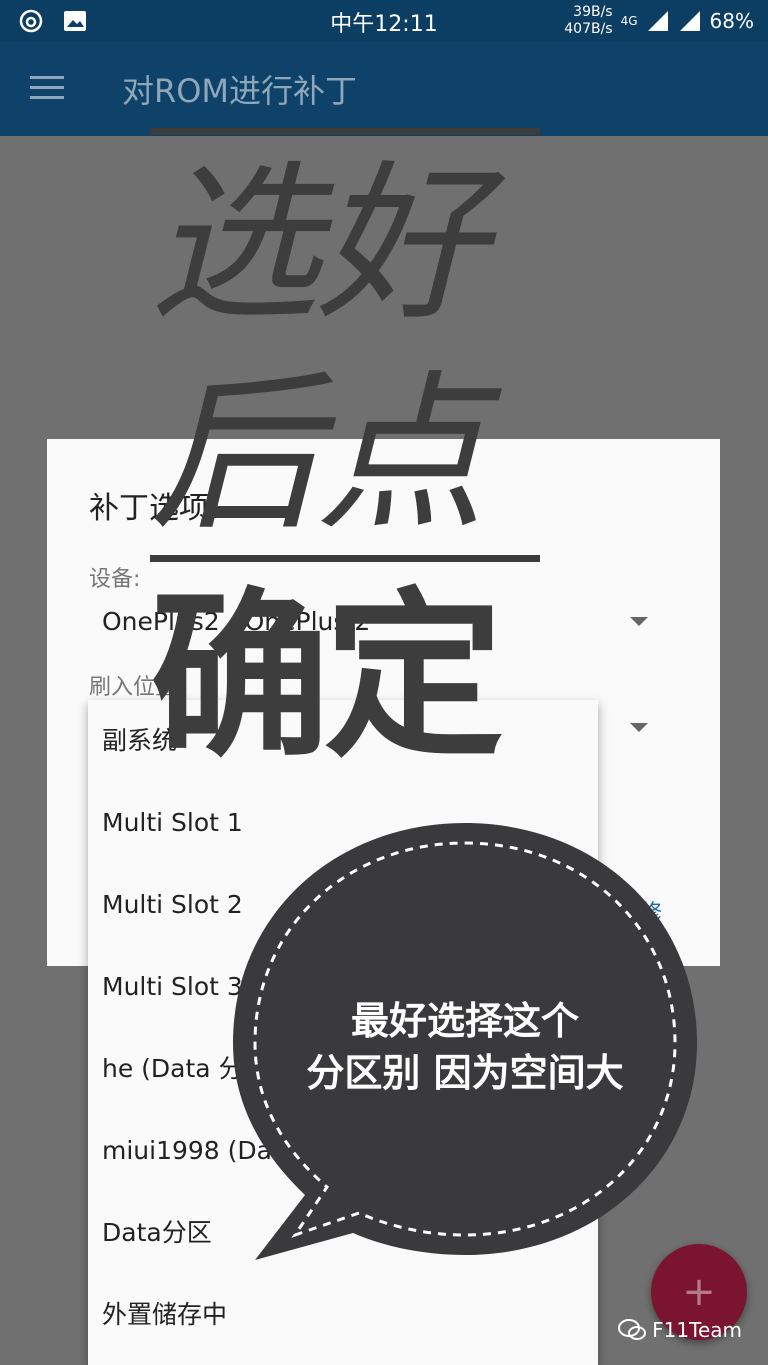 This screenshot has height=1365, width=768. I want to click on overlay-middle-rule, so click(345, 558).